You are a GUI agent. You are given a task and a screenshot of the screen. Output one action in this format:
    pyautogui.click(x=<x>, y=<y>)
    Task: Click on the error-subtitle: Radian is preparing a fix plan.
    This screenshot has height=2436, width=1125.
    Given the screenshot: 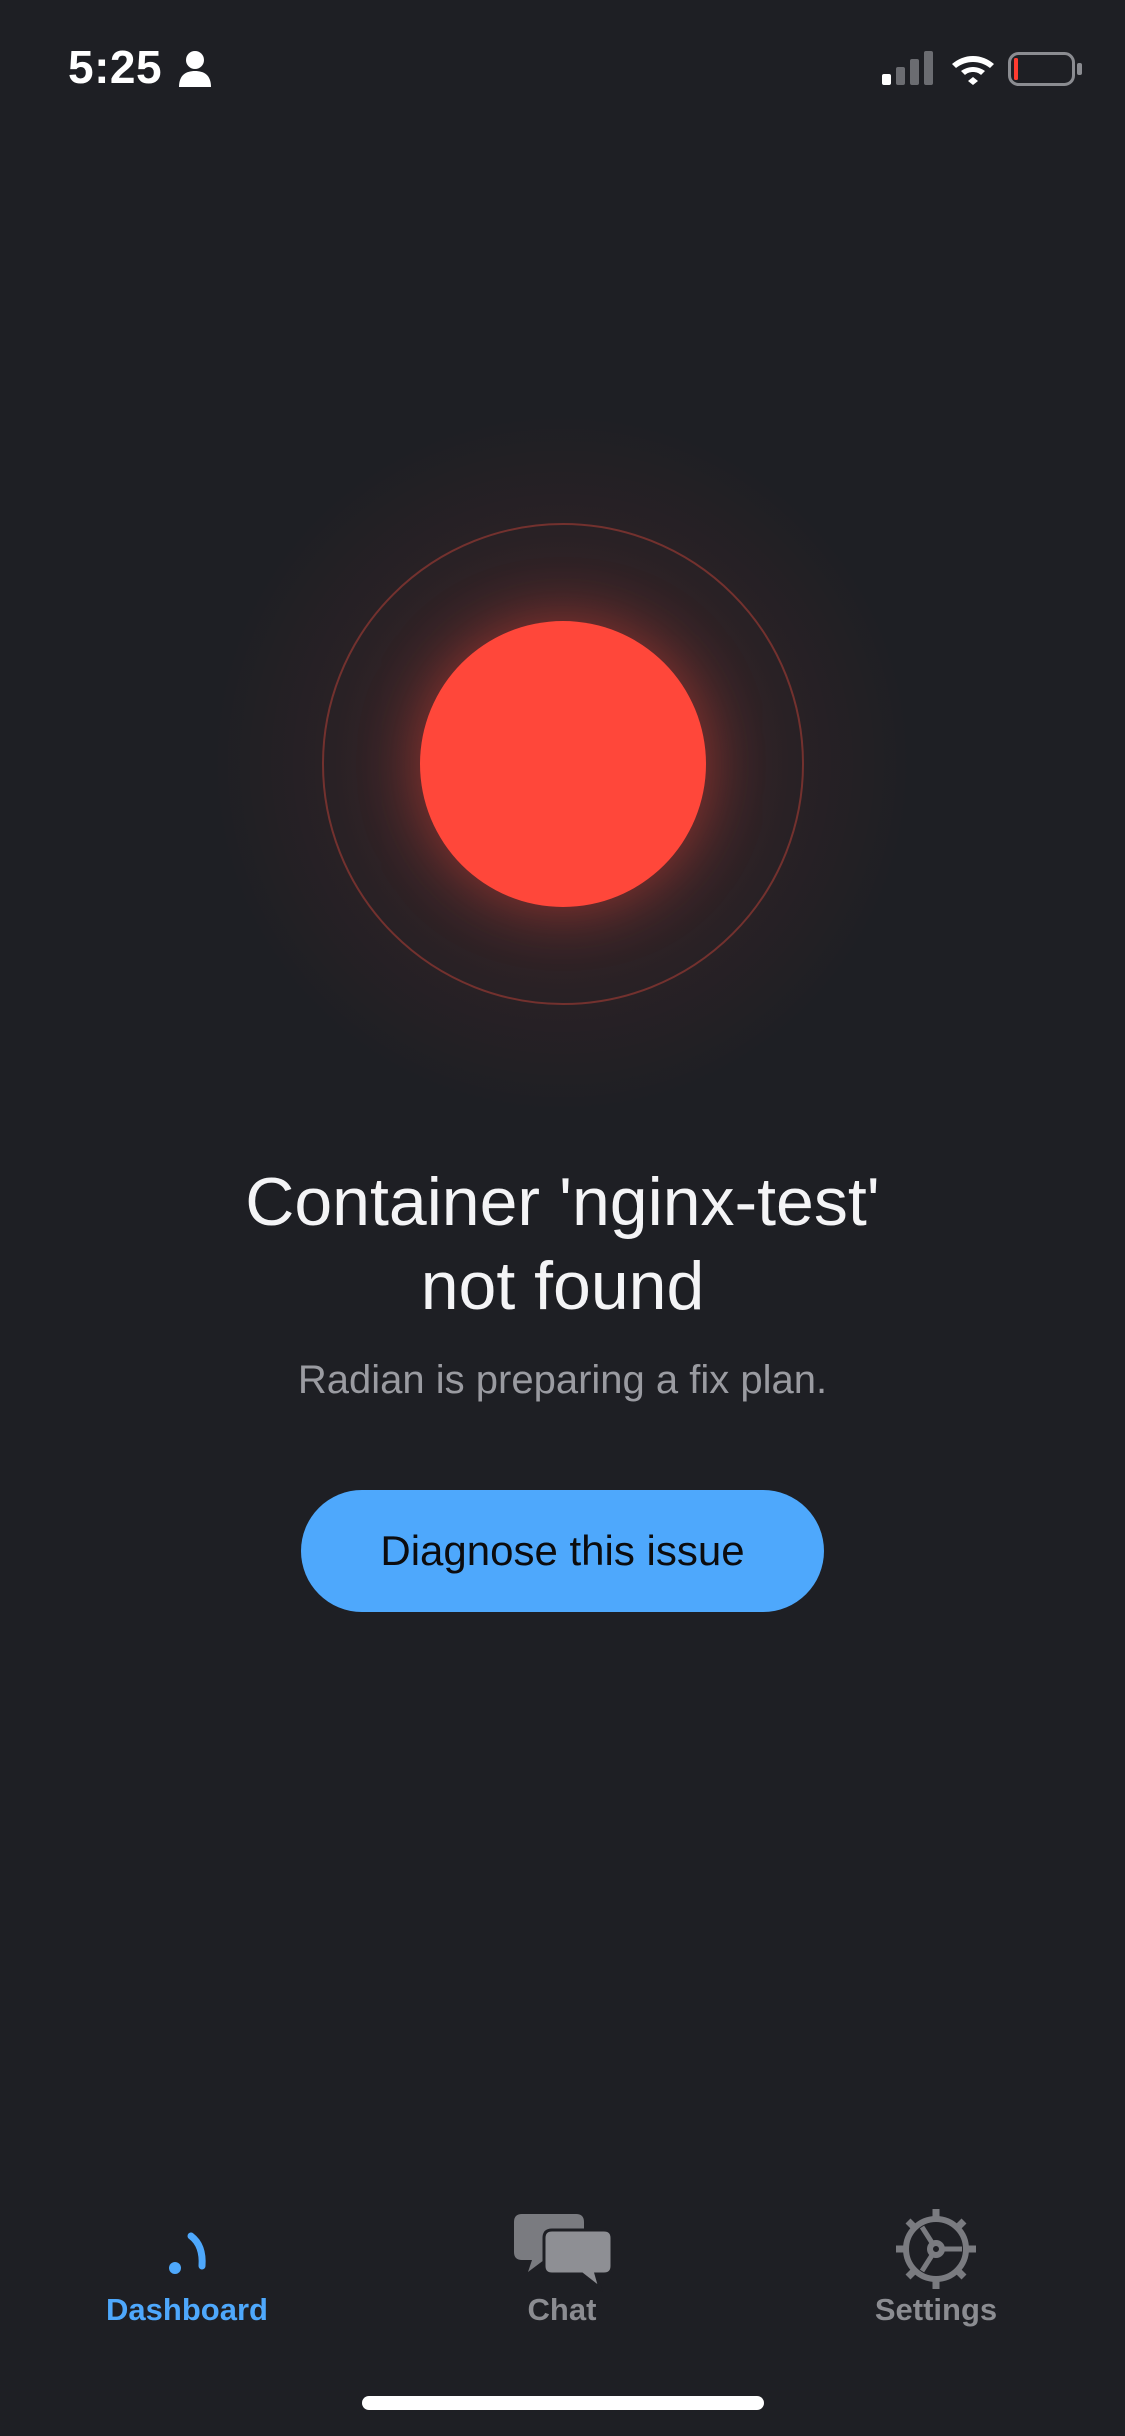 What is the action you would take?
    pyautogui.click(x=562, y=1380)
    